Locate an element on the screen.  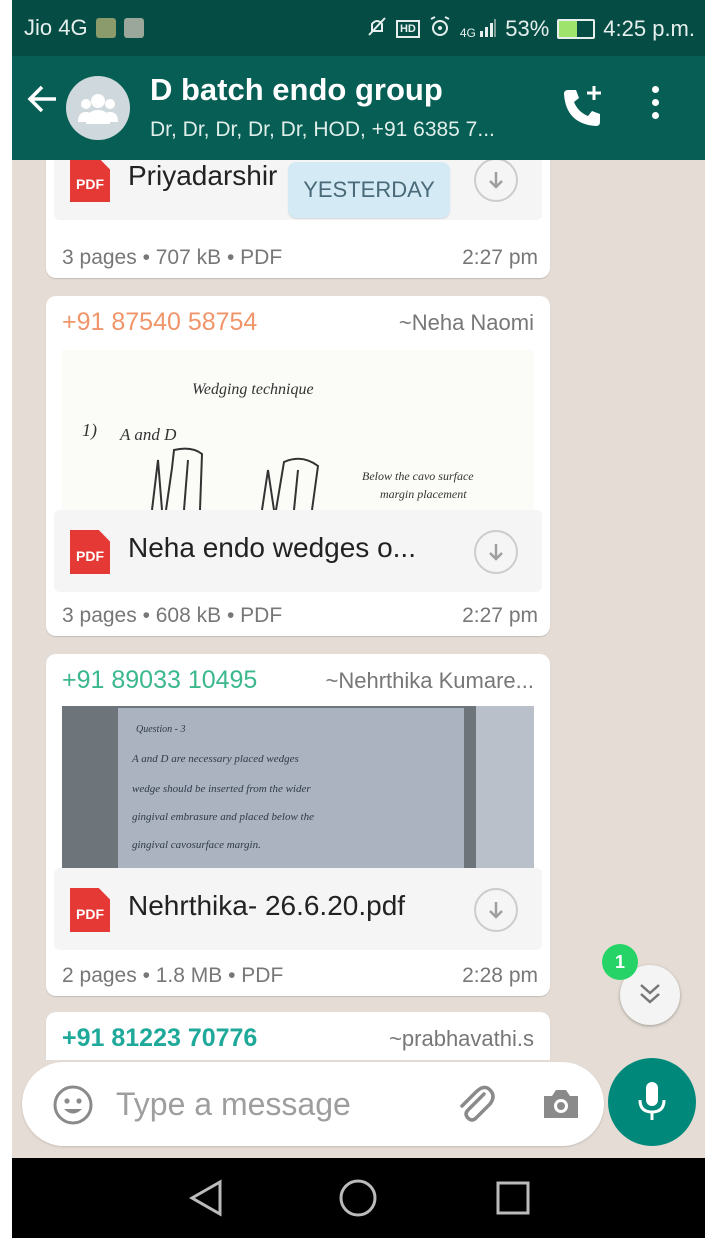
more-options-icon is located at coordinates (656, 105).